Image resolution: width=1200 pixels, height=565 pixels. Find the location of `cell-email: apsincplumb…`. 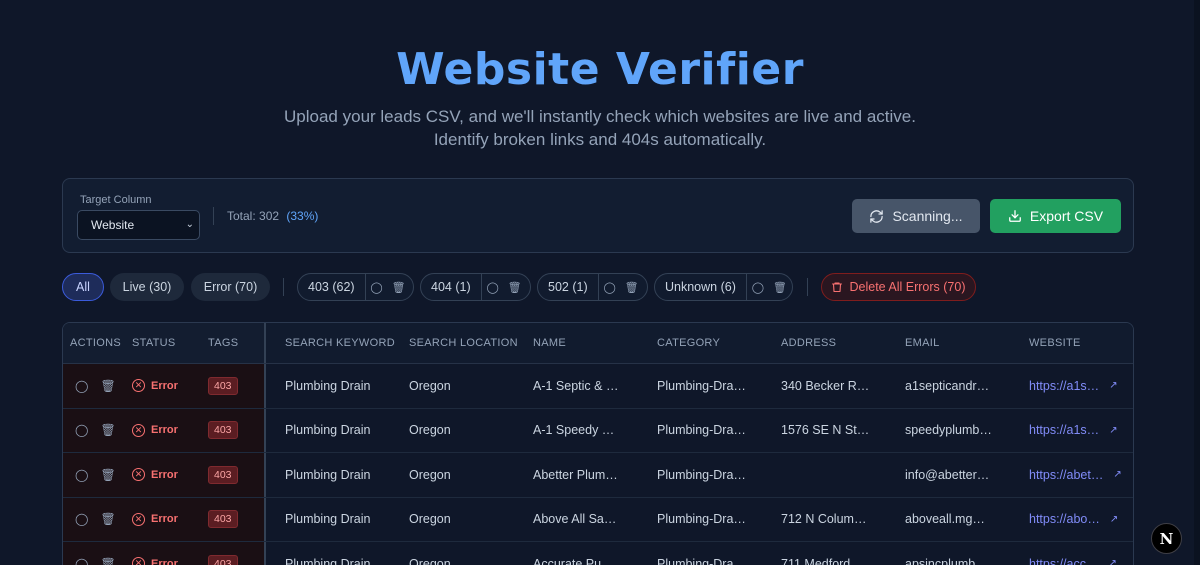

cell-email: apsincplumb… is located at coordinates (946, 560).